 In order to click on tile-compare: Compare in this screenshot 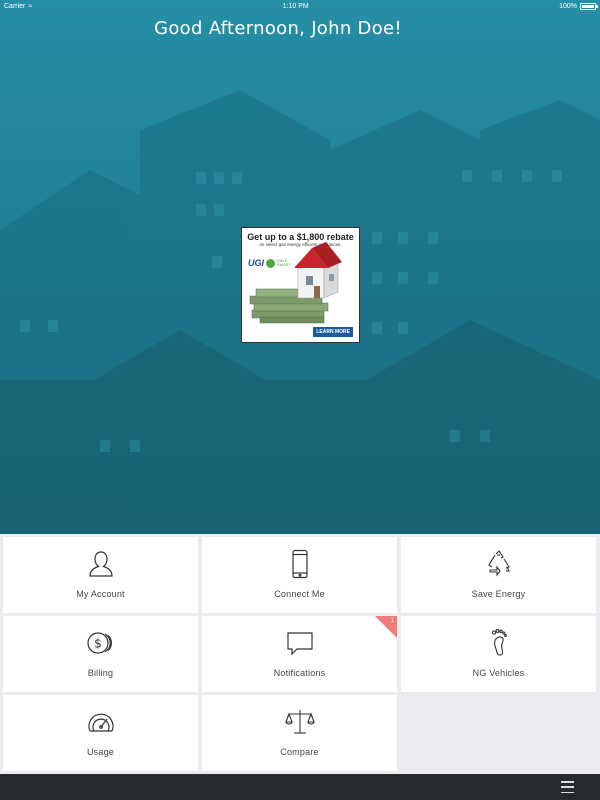, I will do `click(299, 733)`.